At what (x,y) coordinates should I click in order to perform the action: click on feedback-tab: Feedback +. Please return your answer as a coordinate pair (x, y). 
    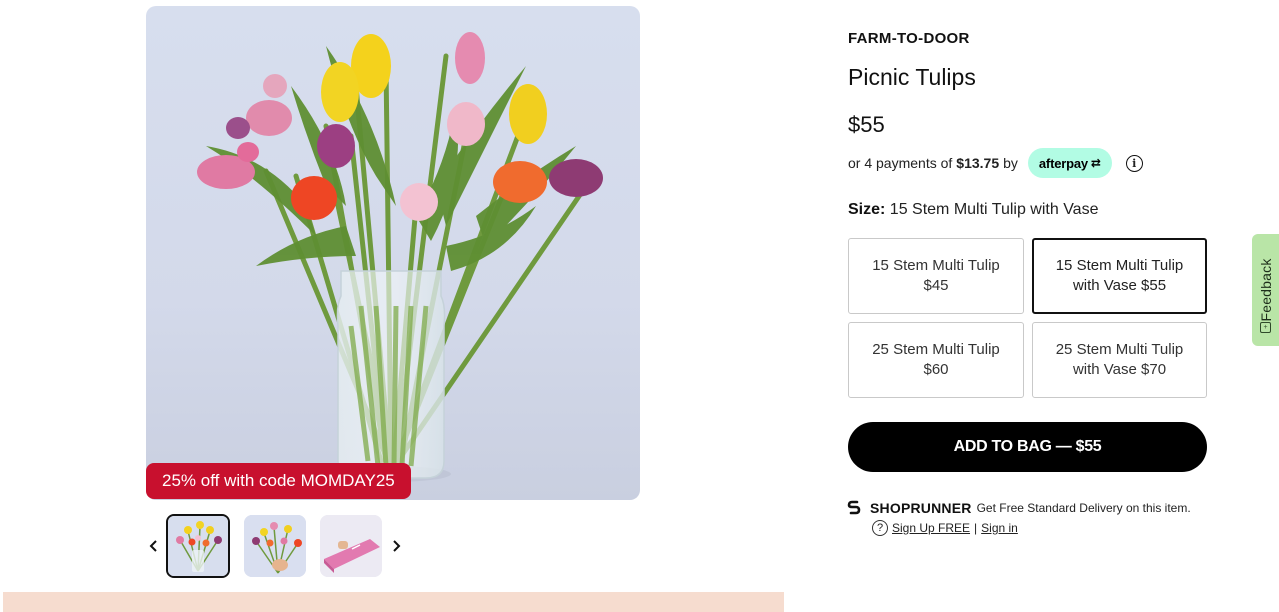
    Looking at the image, I should click on (1265, 290).